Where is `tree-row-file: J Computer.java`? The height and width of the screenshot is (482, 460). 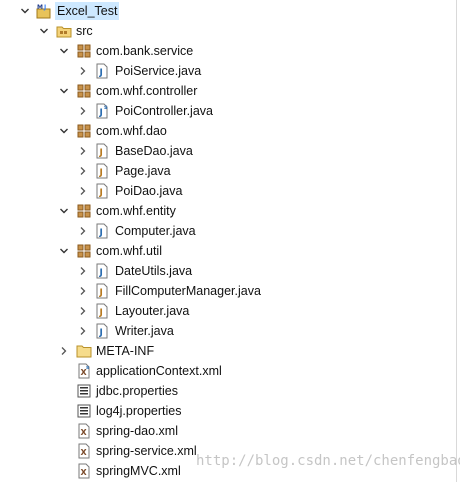 tree-row-file: J Computer.java is located at coordinates (228, 231).